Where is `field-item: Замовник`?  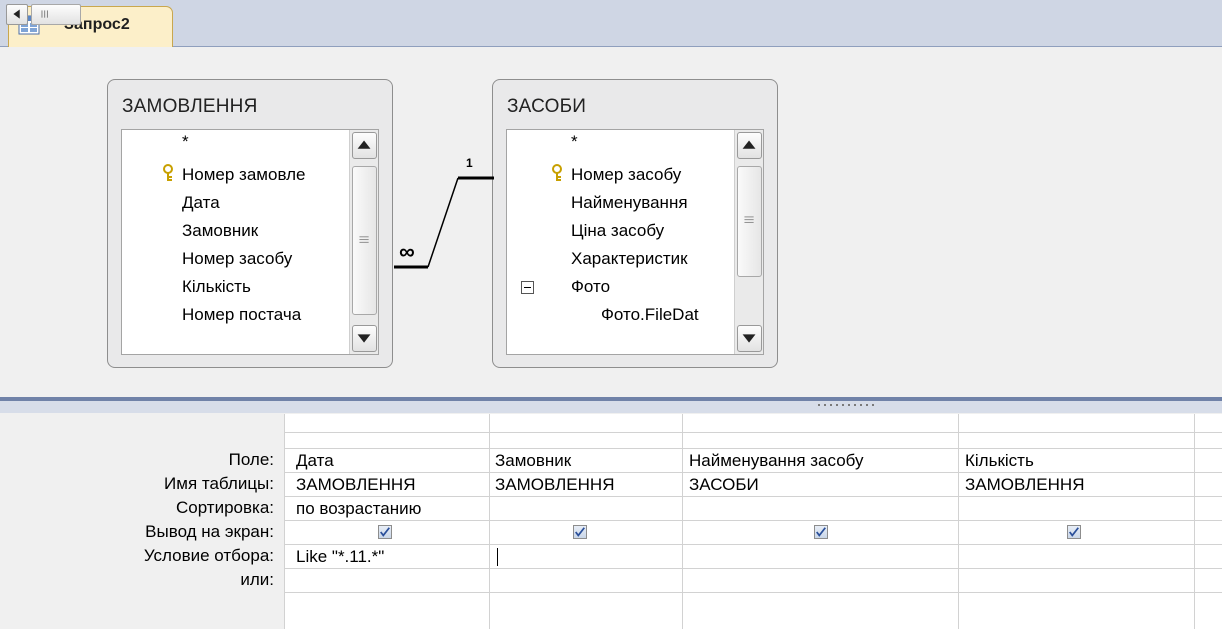
field-item: Замовник is located at coordinates (220, 231).